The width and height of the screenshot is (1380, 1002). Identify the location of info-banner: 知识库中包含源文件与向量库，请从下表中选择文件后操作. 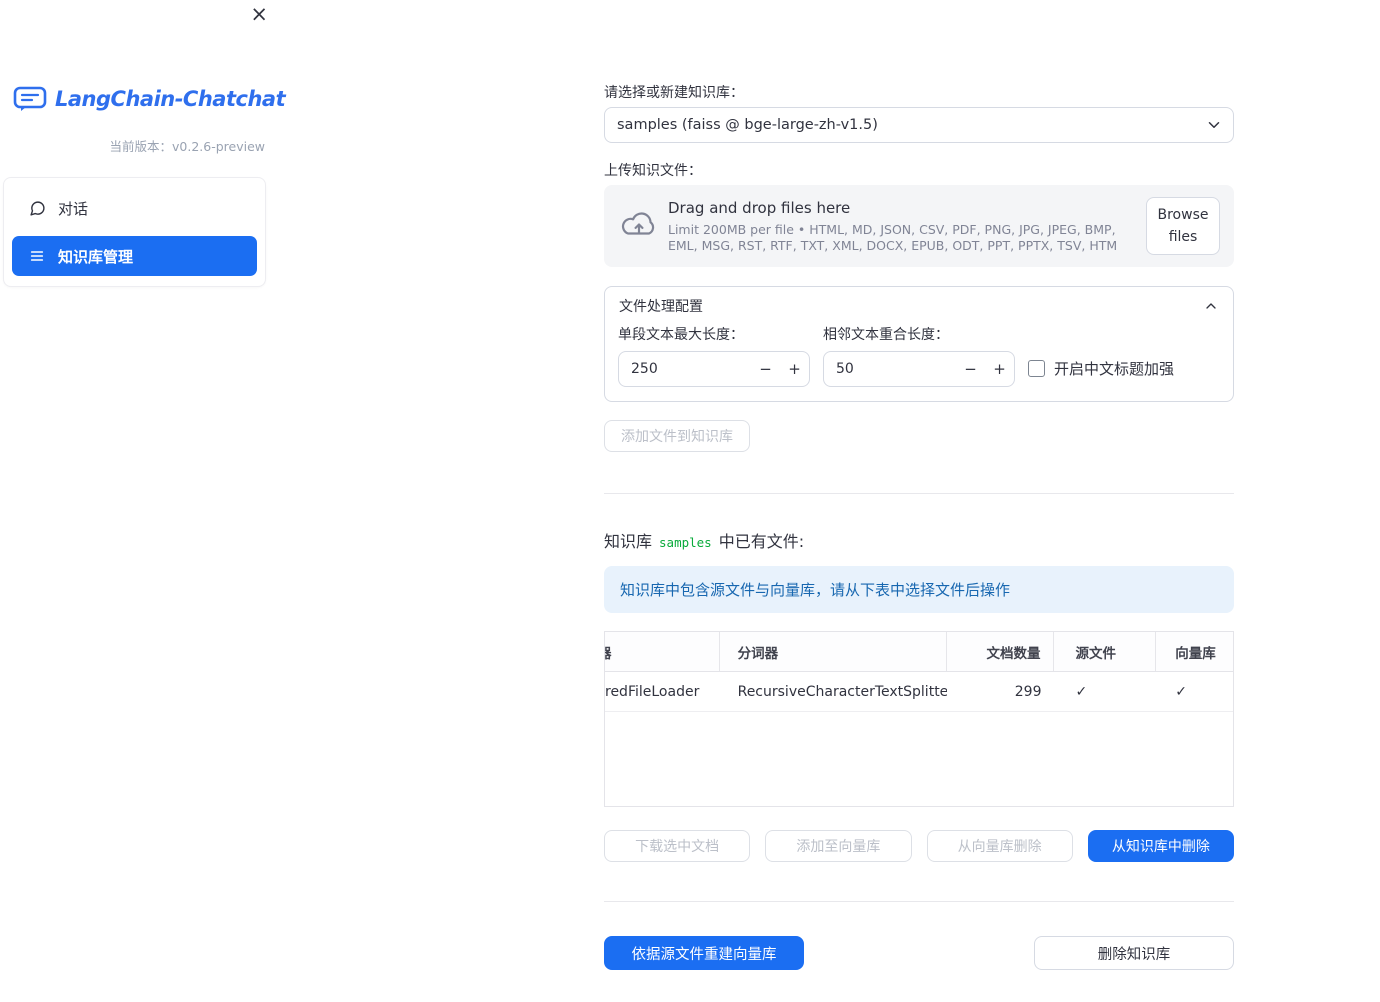
(919, 589).